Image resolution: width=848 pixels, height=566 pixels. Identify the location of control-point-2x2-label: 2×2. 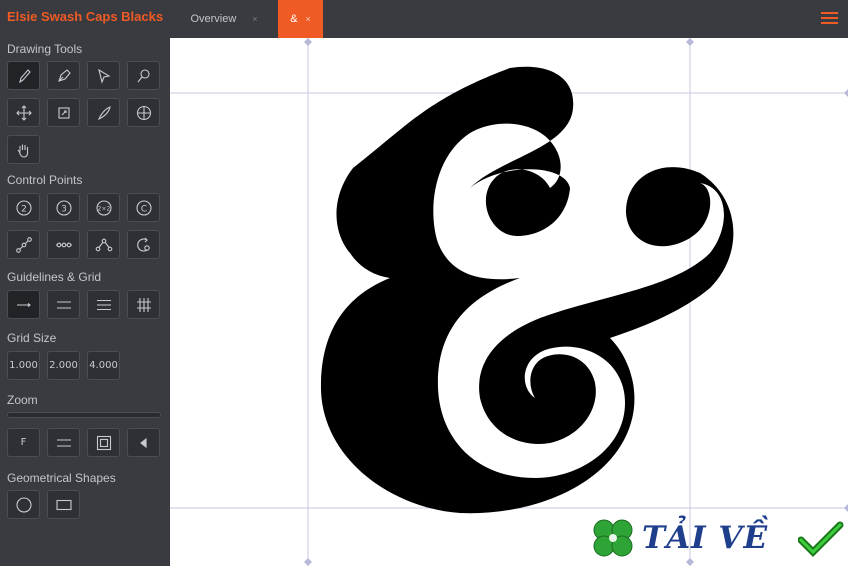
(103, 208).